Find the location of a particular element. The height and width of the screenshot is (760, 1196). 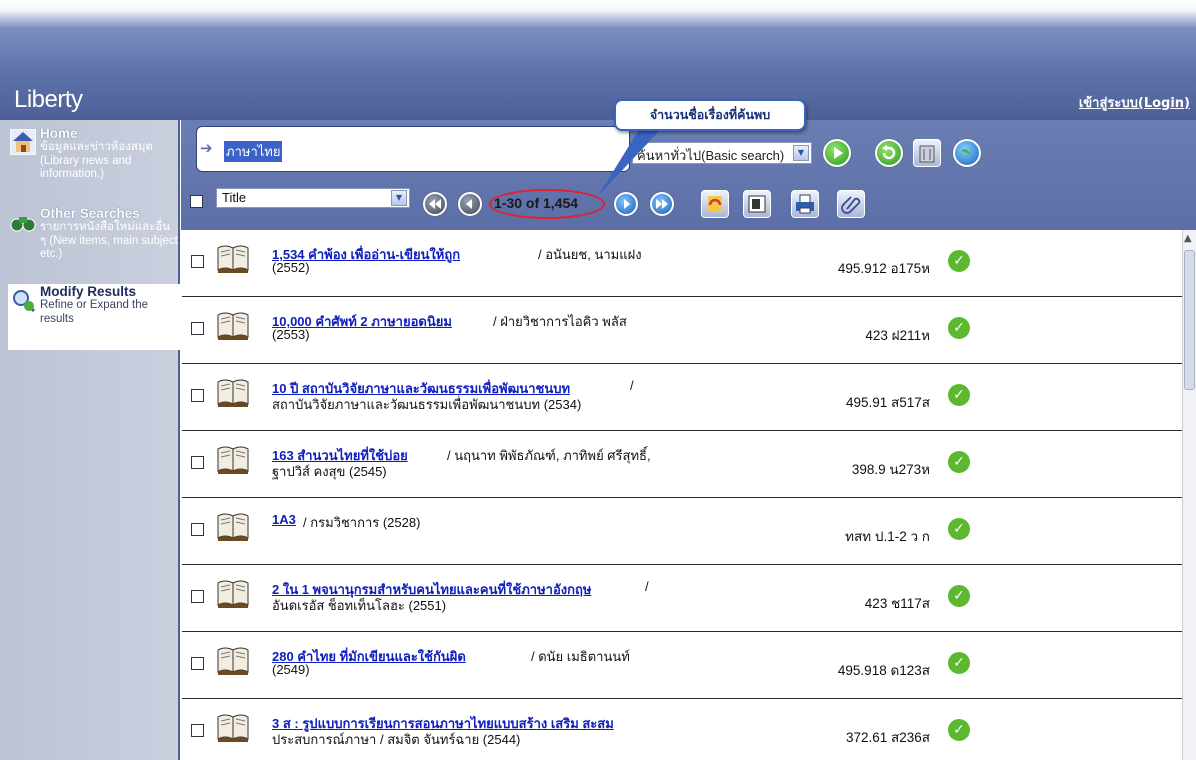

trash-icon is located at coordinates (927, 154).